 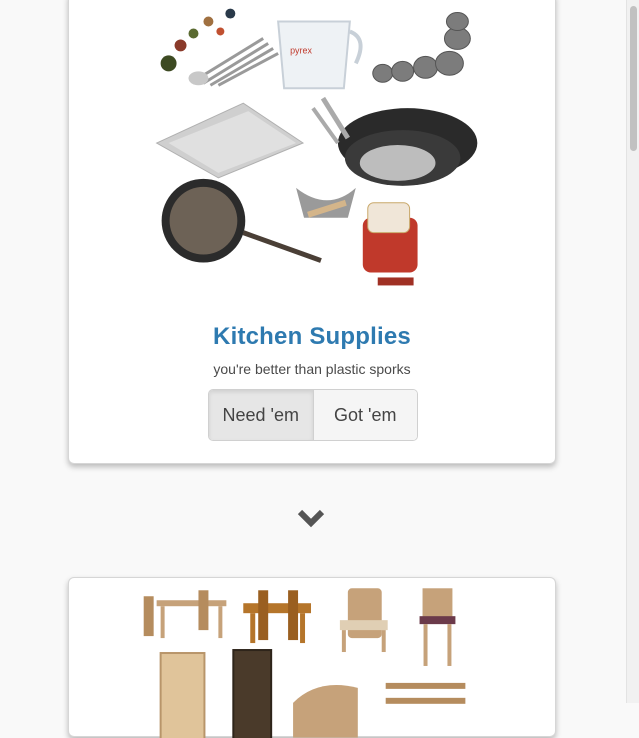 What do you see at coordinates (394, 141) in the screenshot?
I see `frying-pans-icon` at bounding box center [394, 141].